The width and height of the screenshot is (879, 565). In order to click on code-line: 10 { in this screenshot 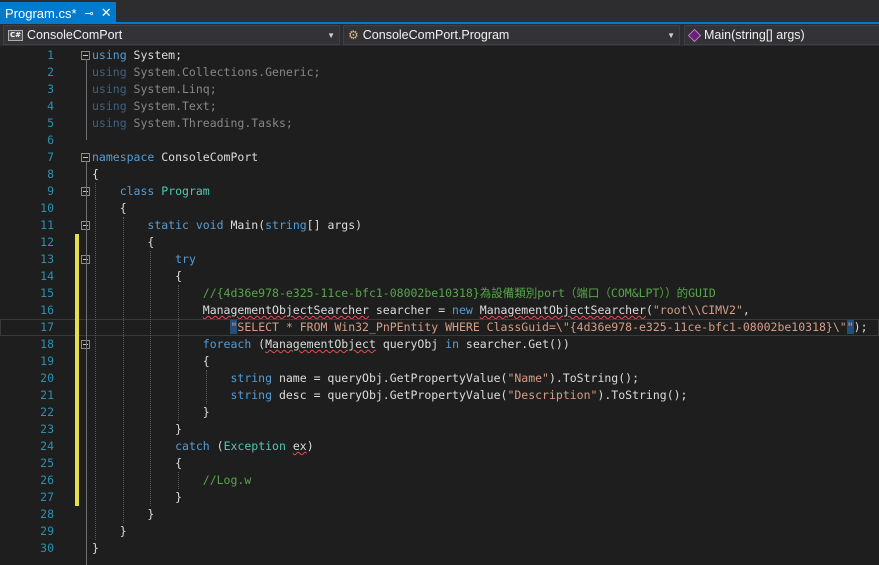, I will do `click(439, 208)`.